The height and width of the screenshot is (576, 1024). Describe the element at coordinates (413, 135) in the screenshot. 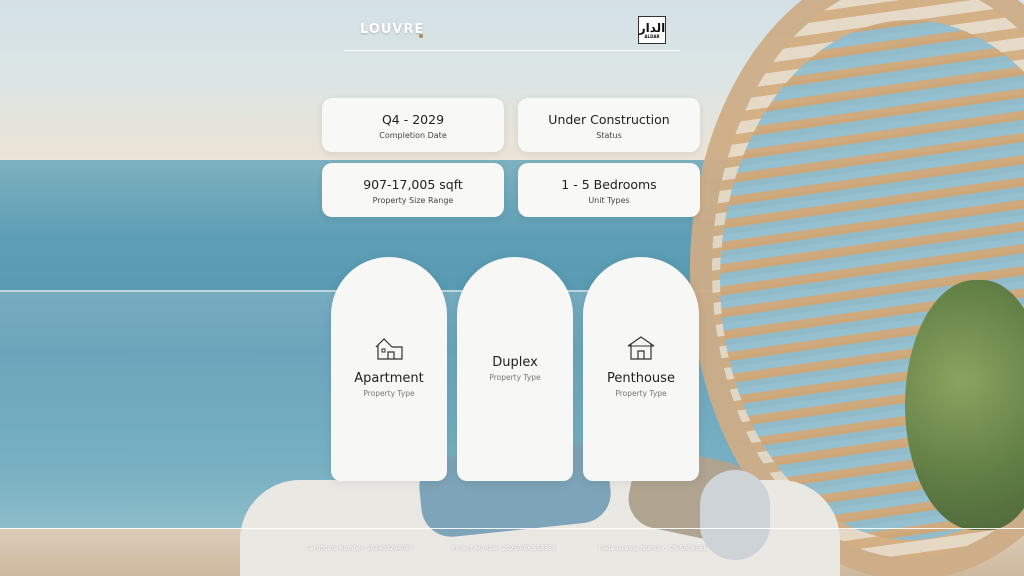

I see `card-label: Completion Date` at that location.